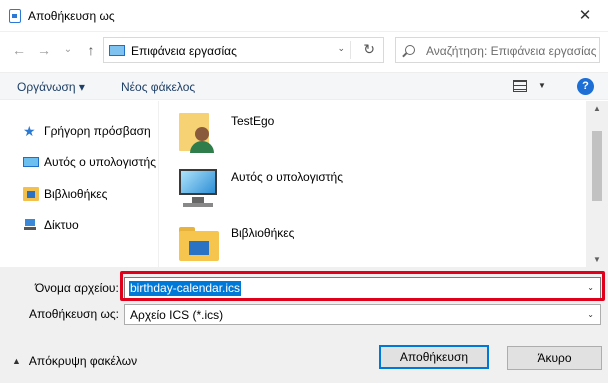  What do you see at coordinates (542, 85) in the screenshot?
I see `view-dropdown-icon: ▼` at bounding box center [542, 85].